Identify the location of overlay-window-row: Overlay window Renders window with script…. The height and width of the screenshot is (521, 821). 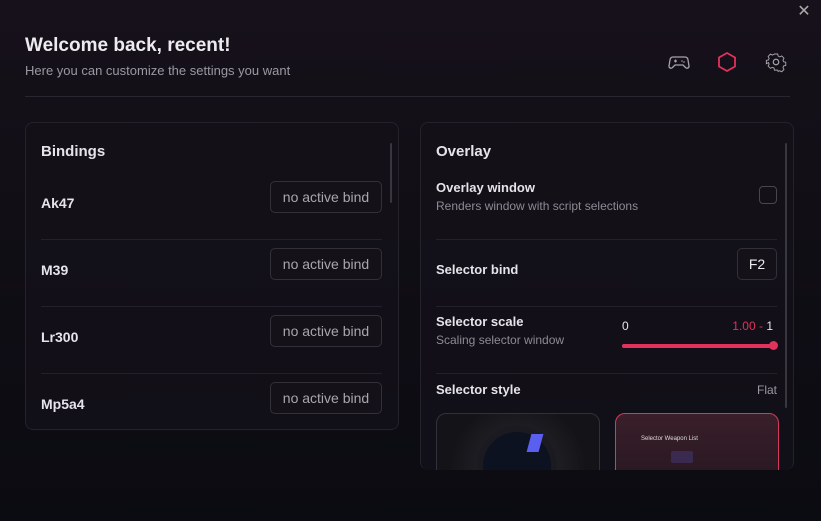
(606, 206).